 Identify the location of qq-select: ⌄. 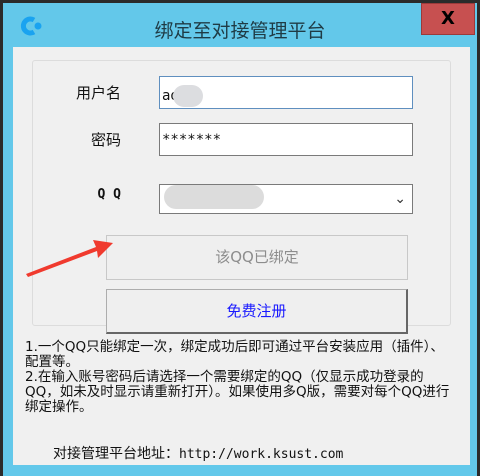
(286, 199).